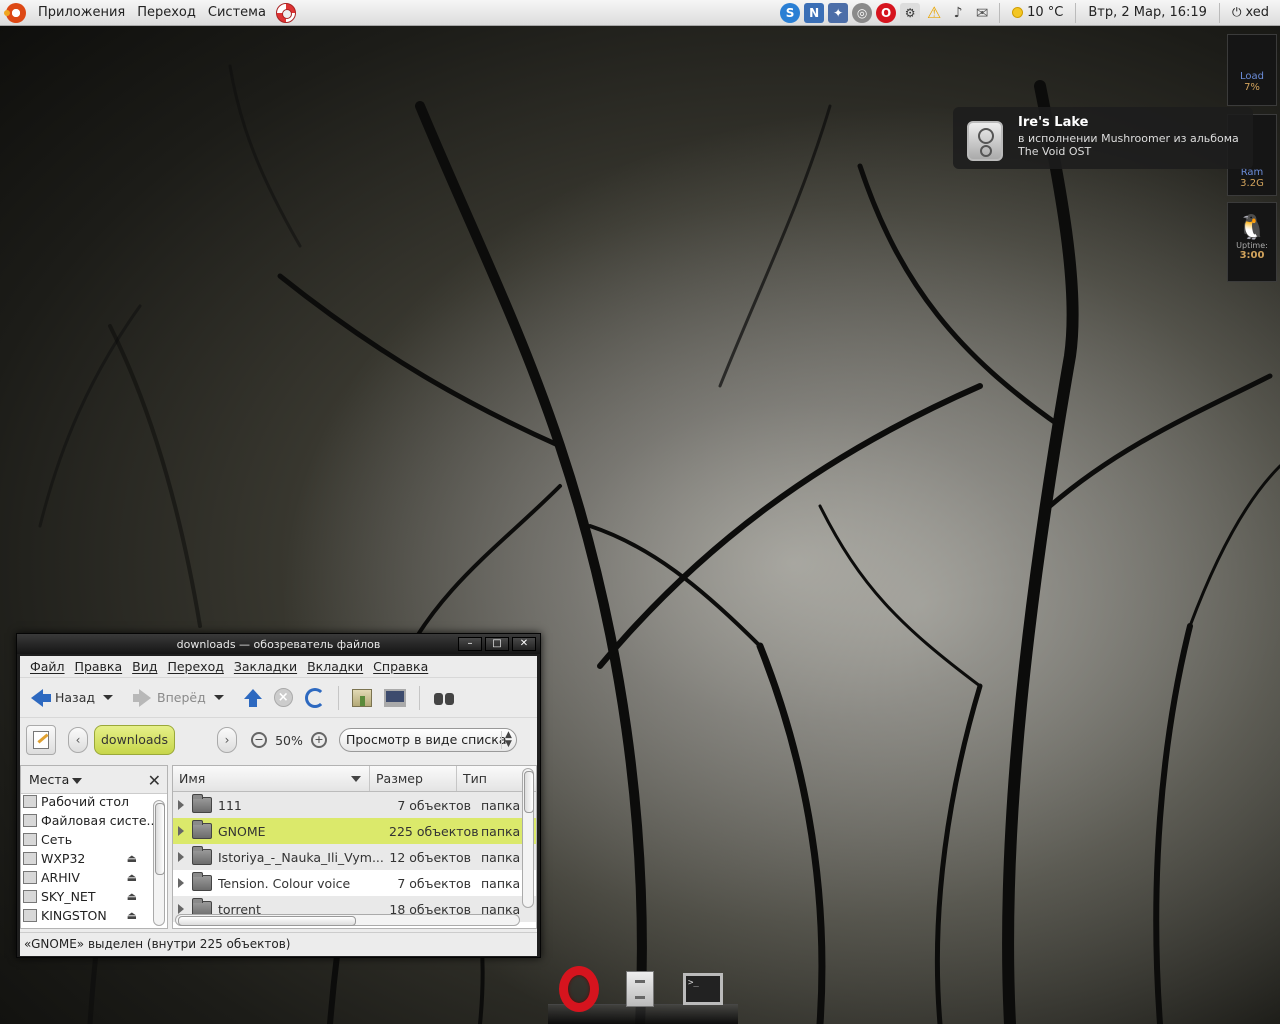  I want to click on menu-help: Справка, so click(400, 666).